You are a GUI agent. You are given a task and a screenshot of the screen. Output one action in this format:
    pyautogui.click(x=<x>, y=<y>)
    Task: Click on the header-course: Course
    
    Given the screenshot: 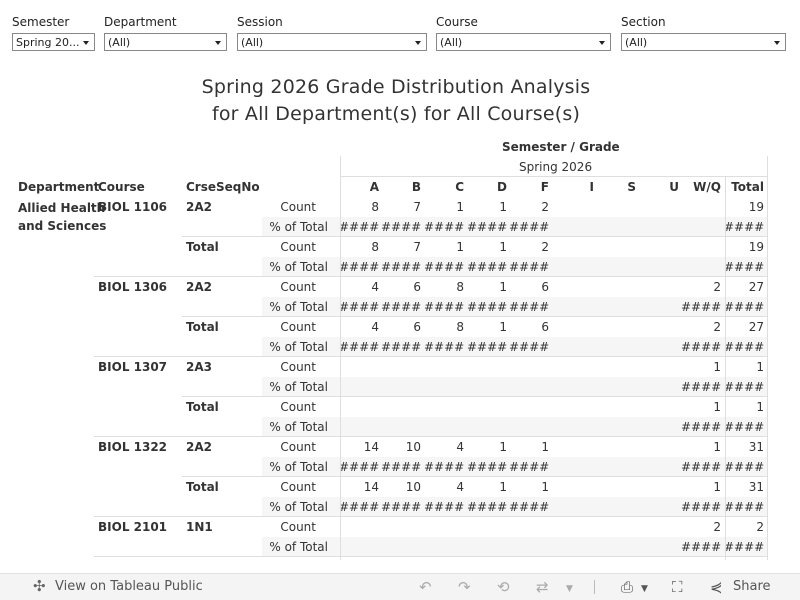 What is the action you would take?
    pyautogui.click(x=121, y=187)
    